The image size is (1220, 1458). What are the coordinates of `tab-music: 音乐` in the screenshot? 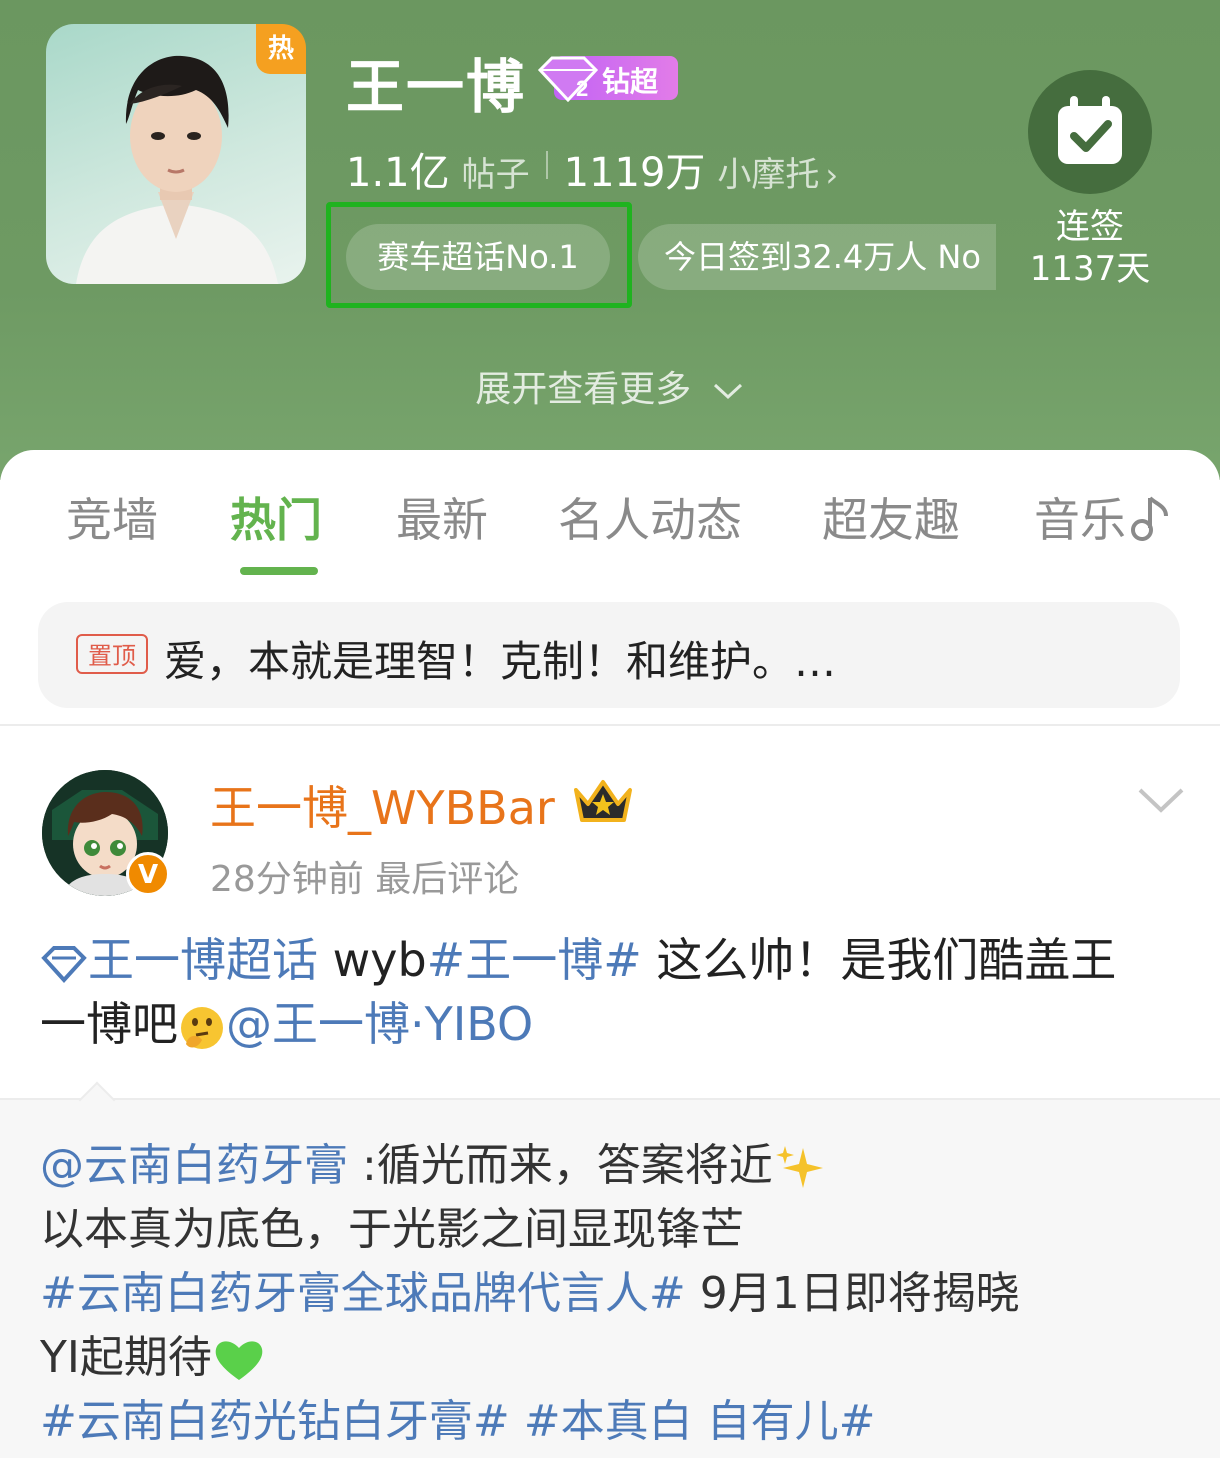 It's located at (1103, 520).